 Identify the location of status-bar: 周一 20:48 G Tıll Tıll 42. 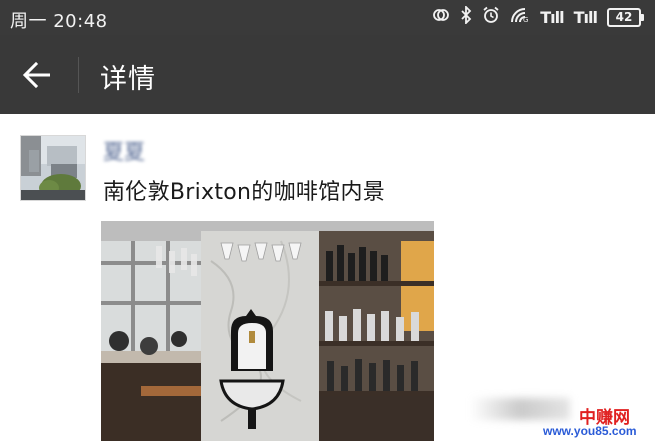
(327, 17).